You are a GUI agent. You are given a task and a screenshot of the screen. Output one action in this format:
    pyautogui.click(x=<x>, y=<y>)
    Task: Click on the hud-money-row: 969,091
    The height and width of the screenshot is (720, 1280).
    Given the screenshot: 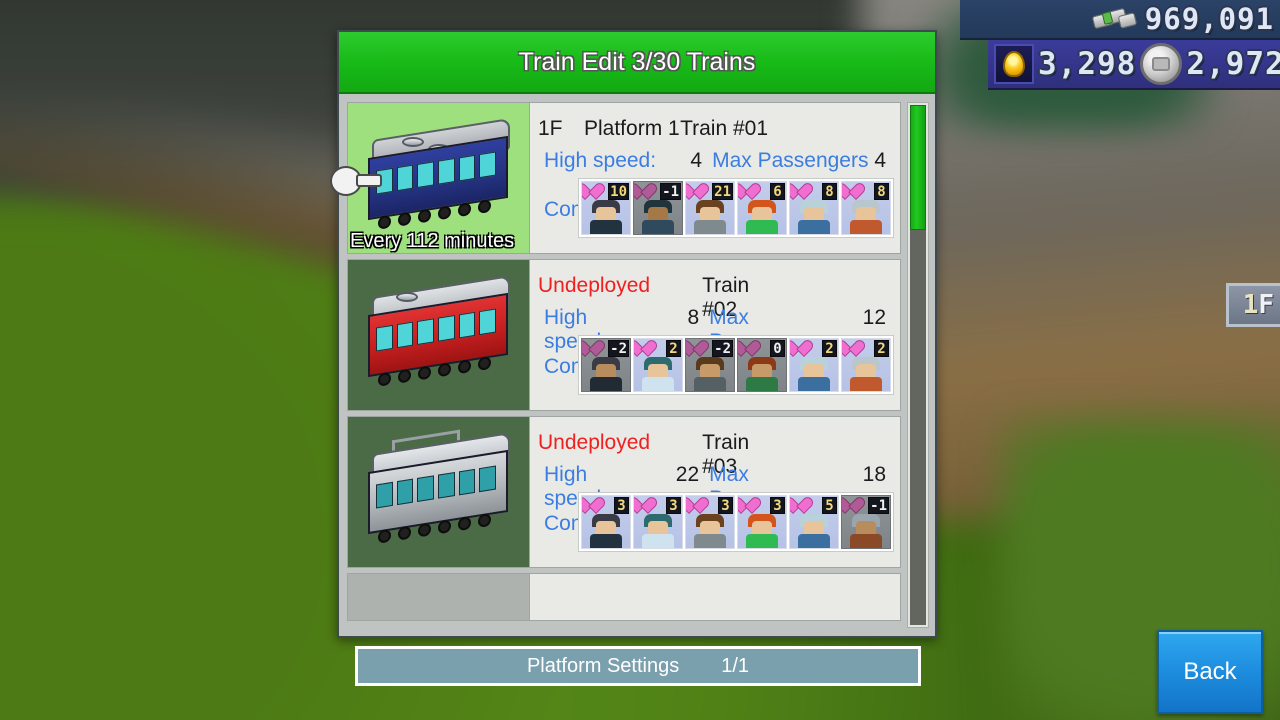 What is the action you would take?
    pyautogui.click(x=1120, y=20)
    